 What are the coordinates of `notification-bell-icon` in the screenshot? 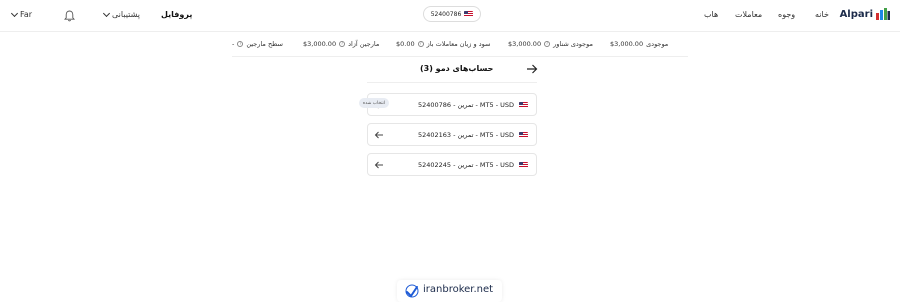 It's located at (69, 16).